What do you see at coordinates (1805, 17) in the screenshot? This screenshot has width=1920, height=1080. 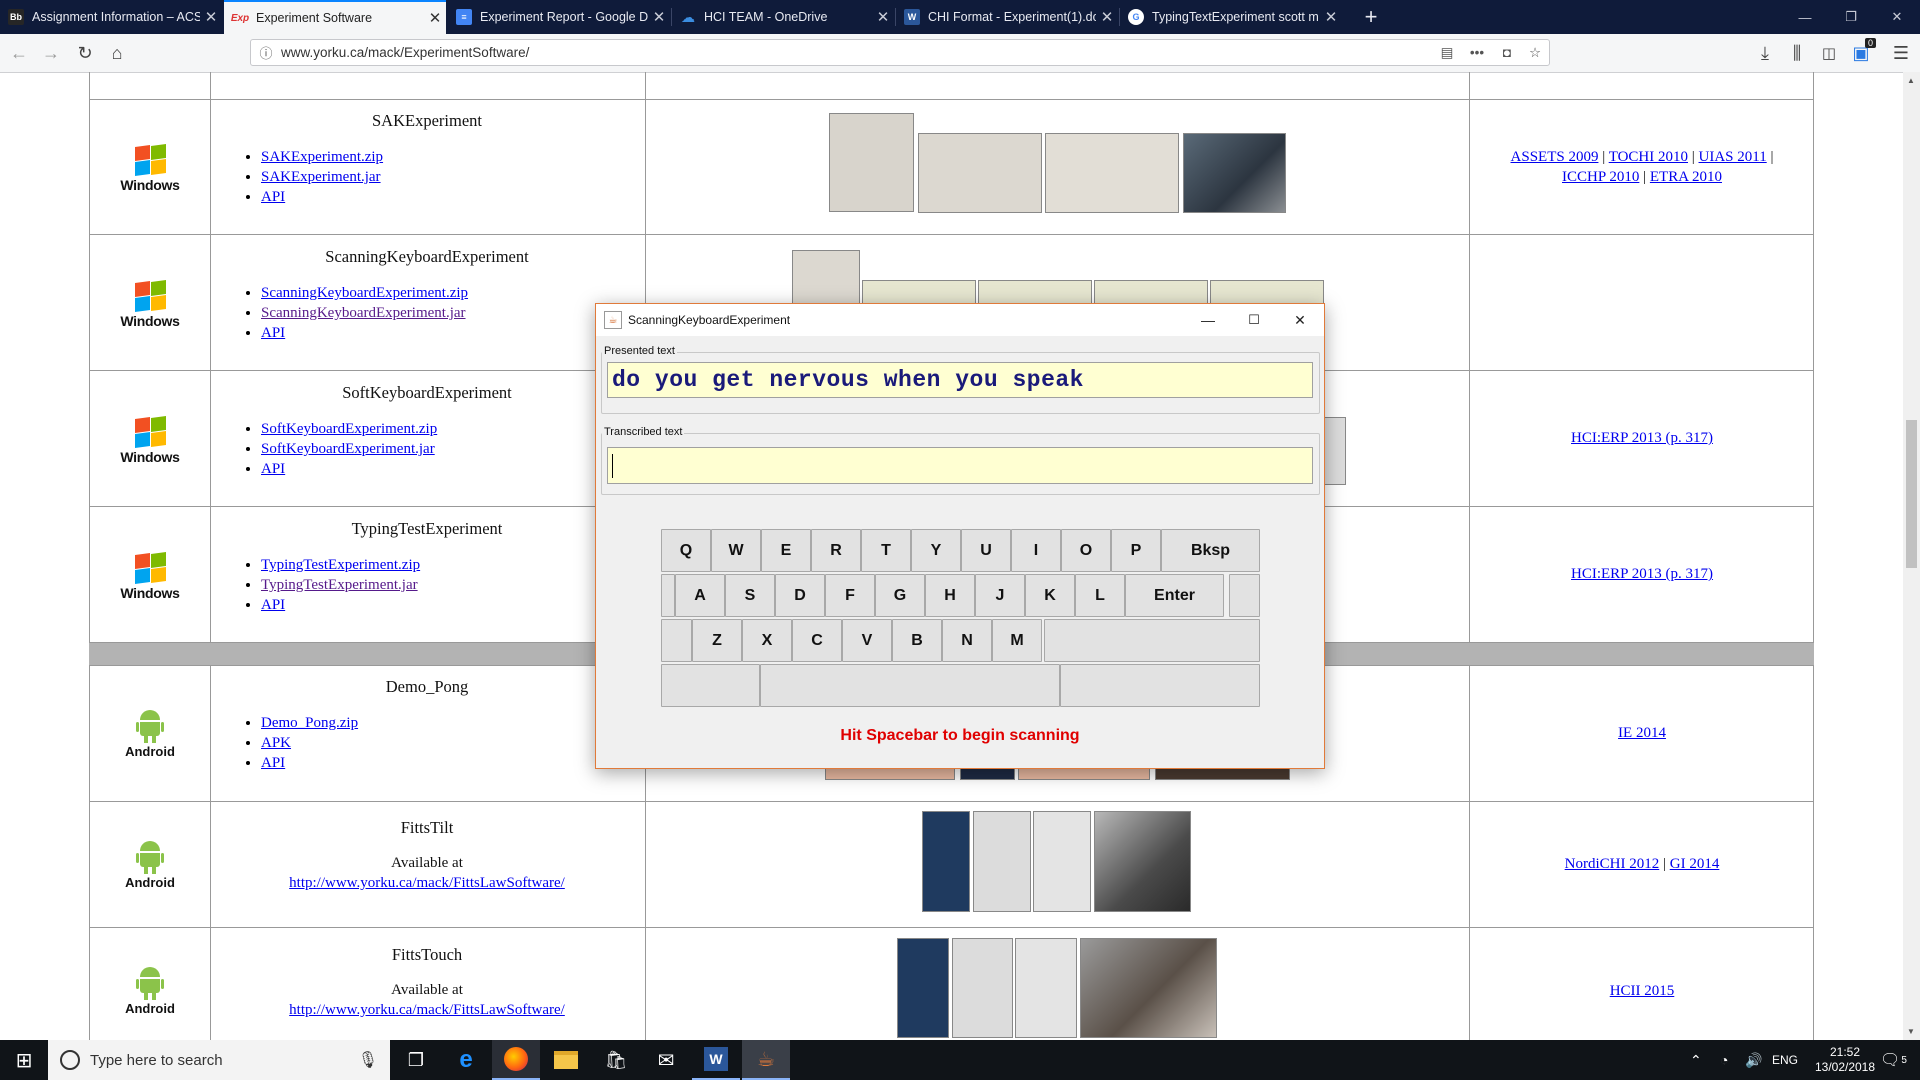 I see `minimize-icon: —` at bounding box center [1805, 17].